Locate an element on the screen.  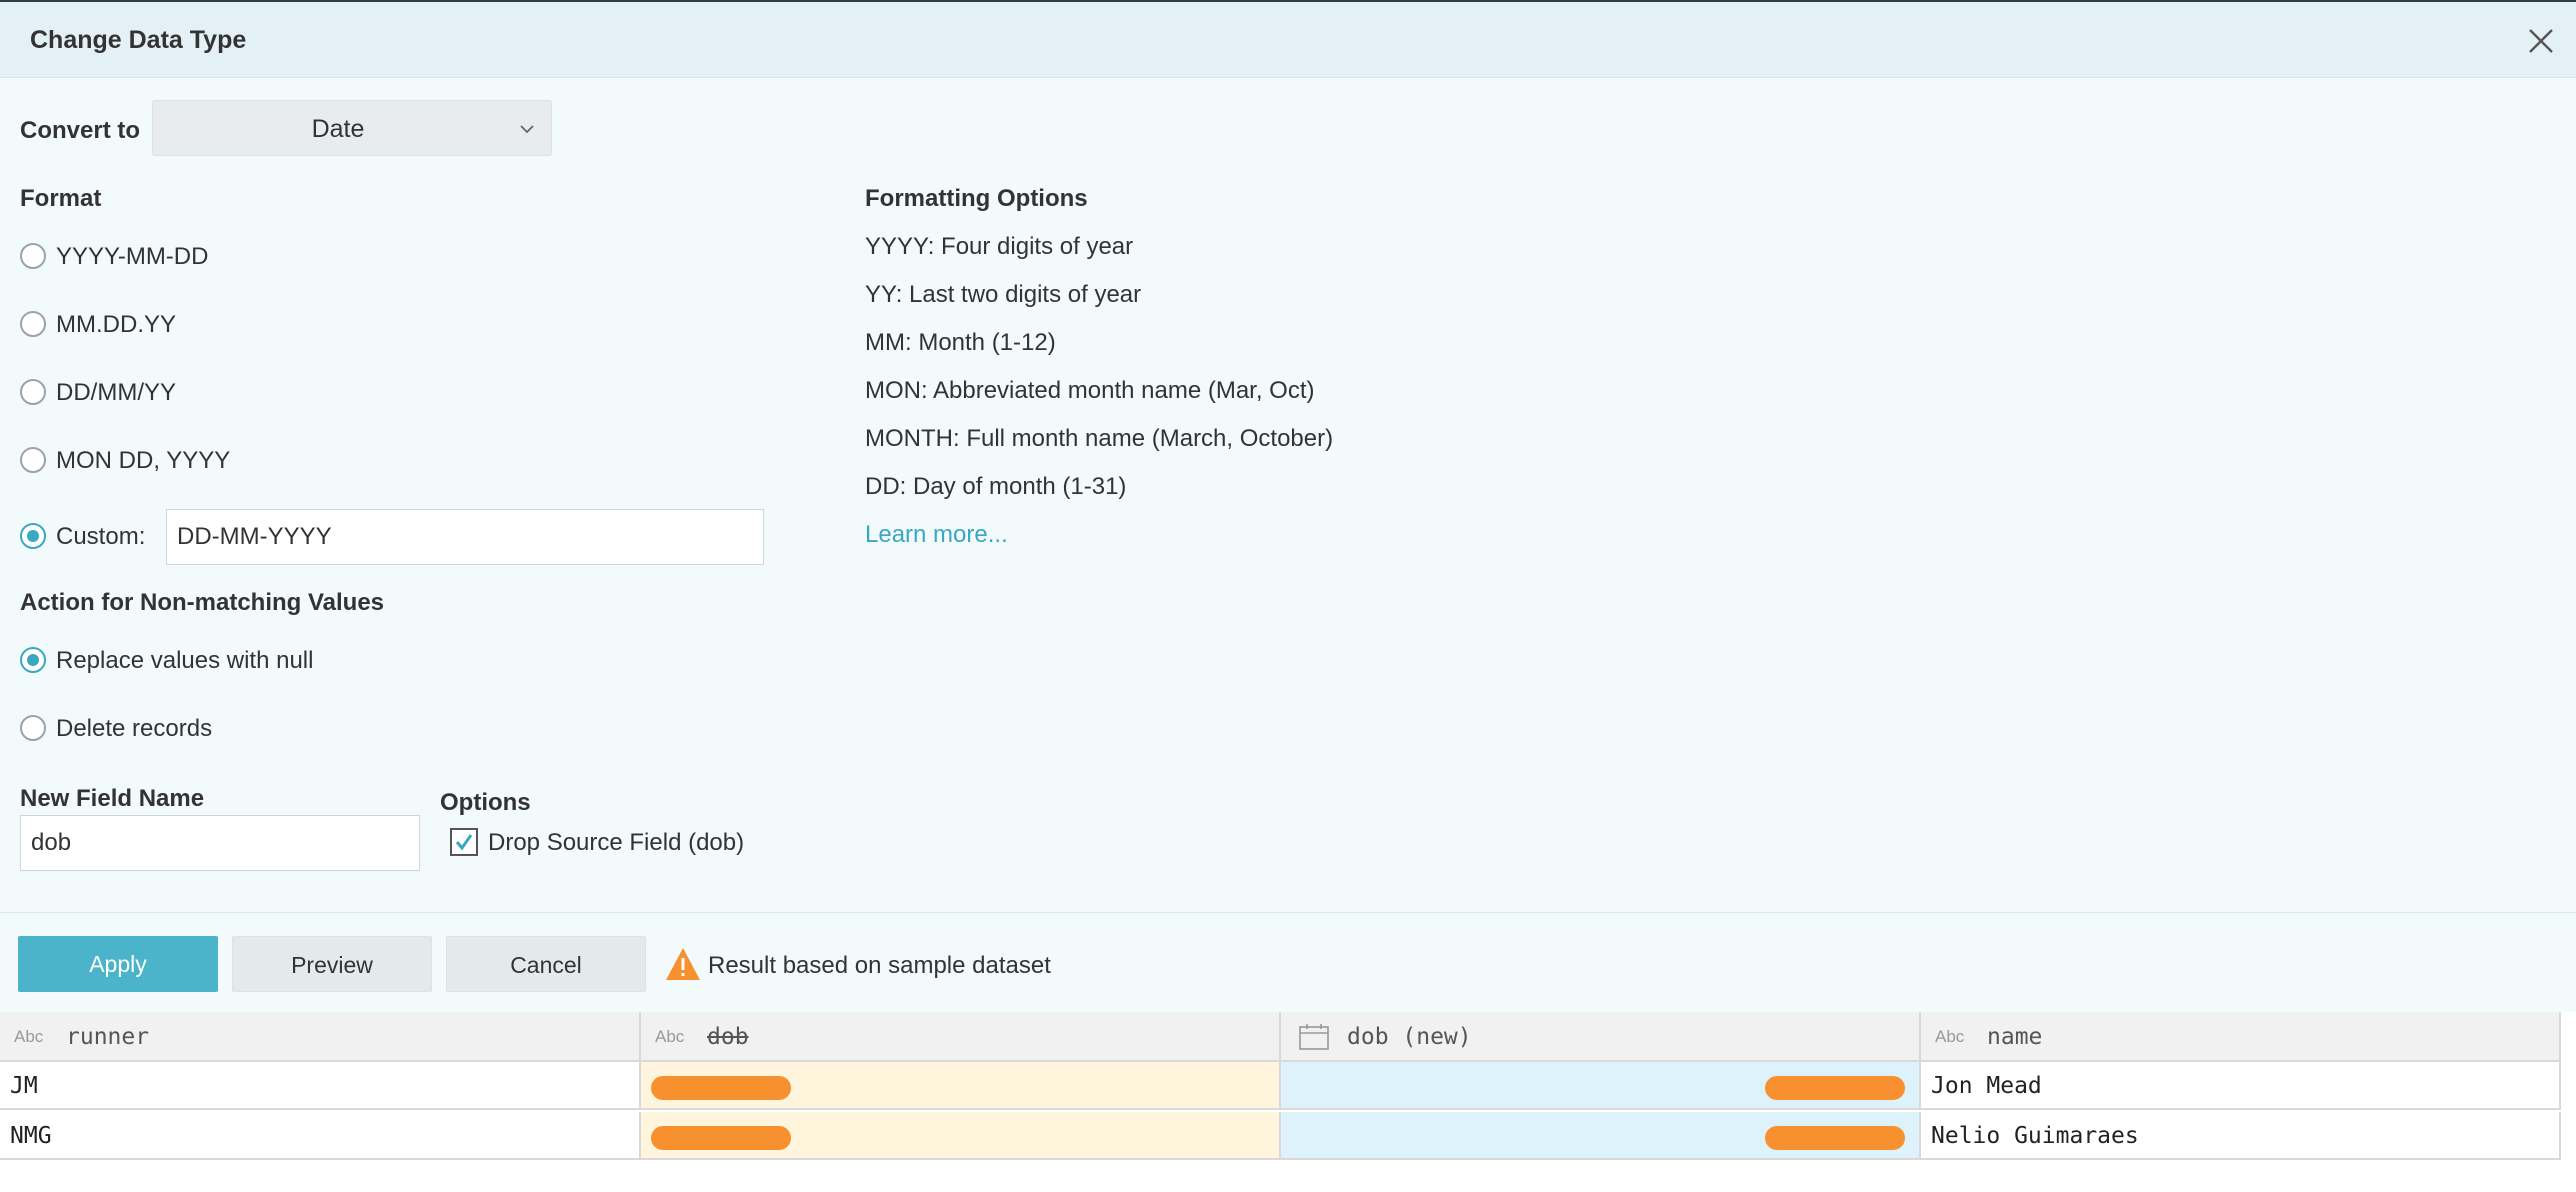
format-radio-custom is located at coordinates (33, 536).